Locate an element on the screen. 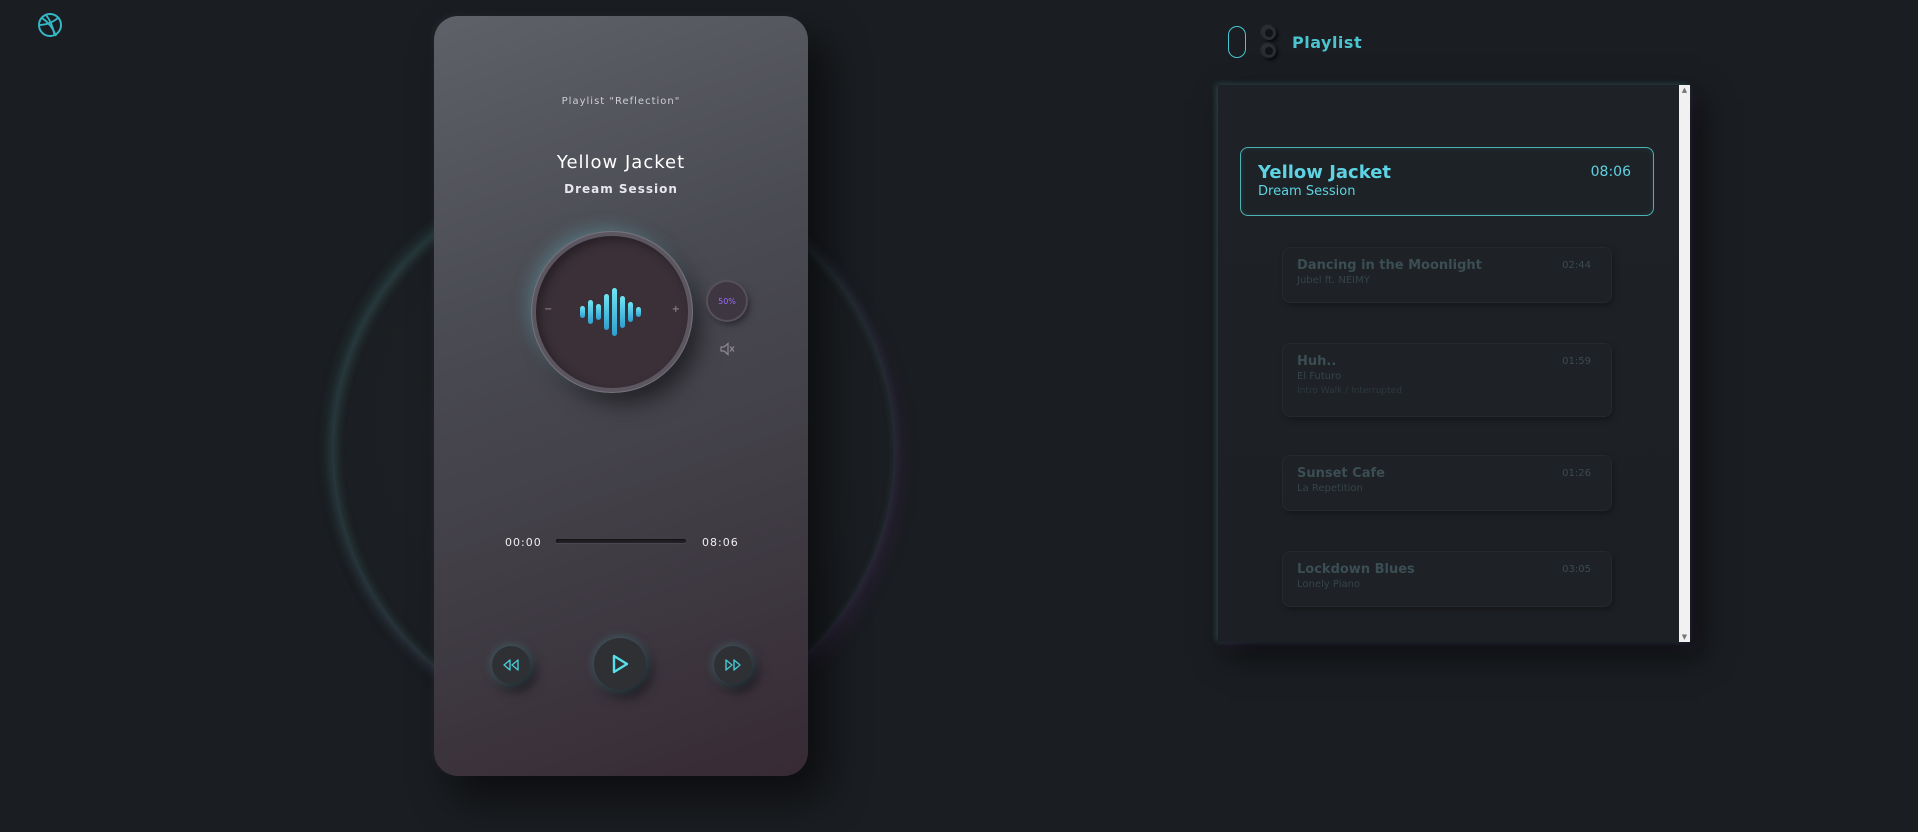  playlist-item-active: Yellow Jacket Dream Session 08:06 is located at coordinates (1447, 181).